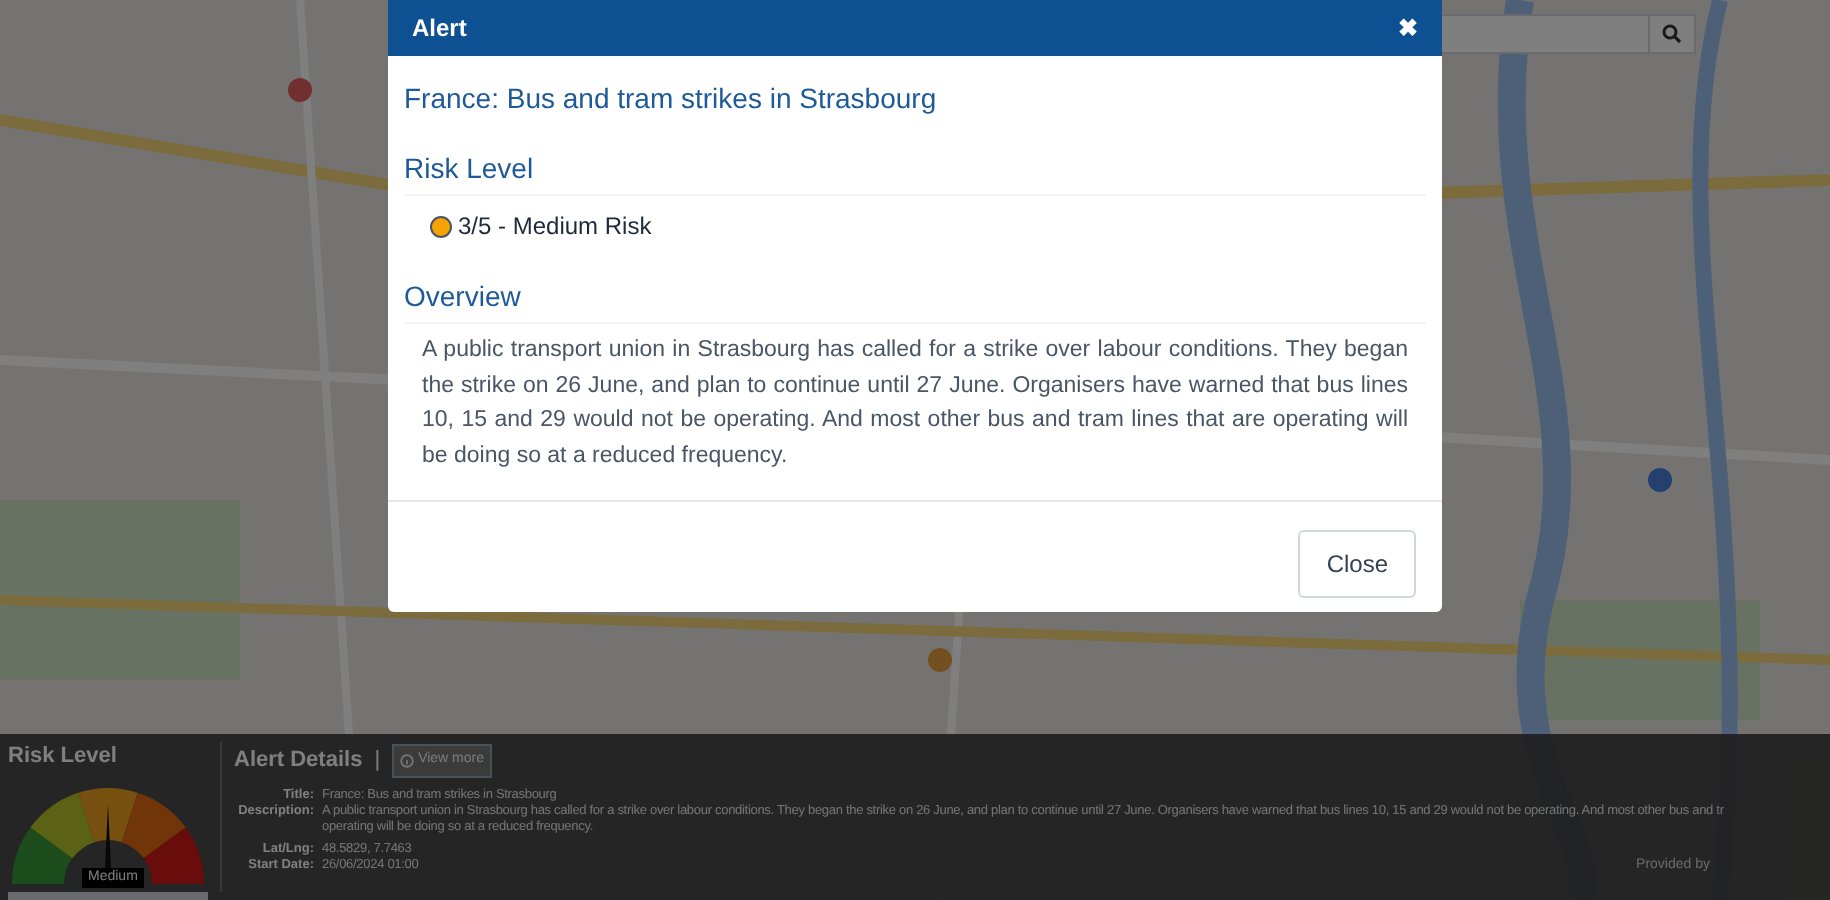 The width and height of the screenshot is (1830, 900). Describe the element at coordinates (439, 29) in the screenshot. I see `dialog-title: Alert` at that location.